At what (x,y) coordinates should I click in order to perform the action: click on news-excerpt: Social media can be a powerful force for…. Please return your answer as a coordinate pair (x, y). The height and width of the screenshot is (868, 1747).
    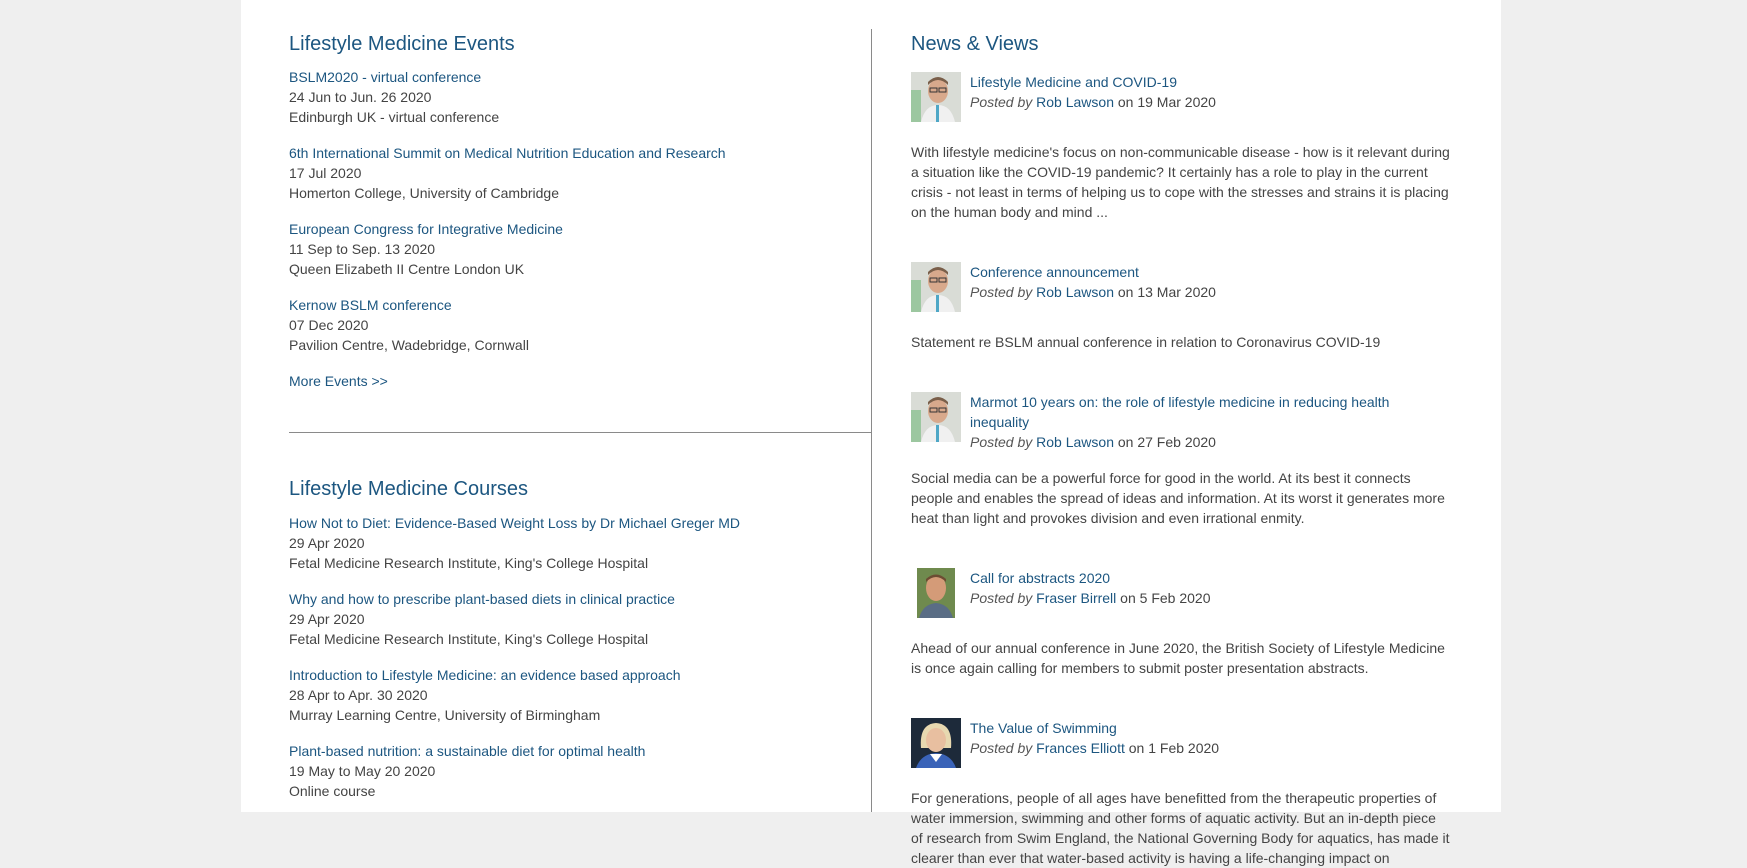
    Looking at the image, I should click on (1178, 498).